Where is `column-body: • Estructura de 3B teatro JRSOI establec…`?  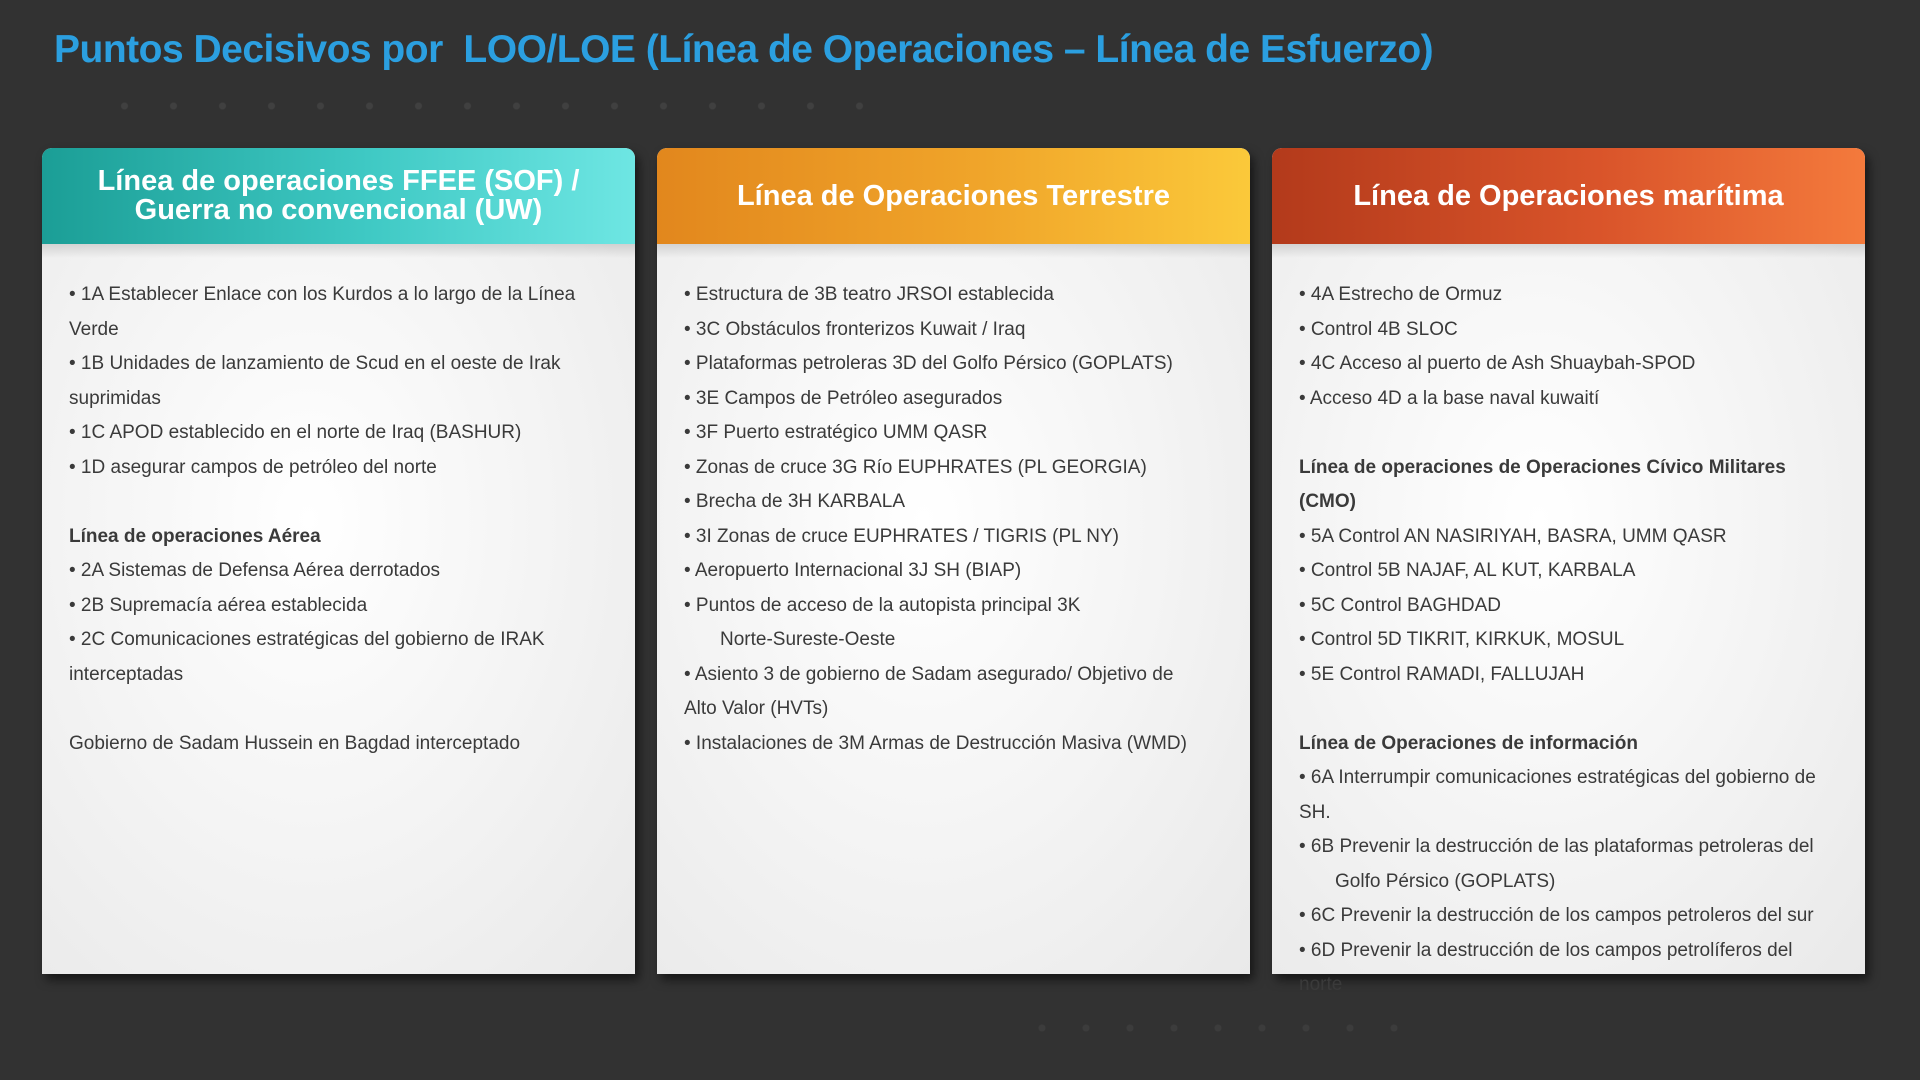
column-body: • Estructura de 3B teatro JRSOI establec… is located at coordinates (953, 502).